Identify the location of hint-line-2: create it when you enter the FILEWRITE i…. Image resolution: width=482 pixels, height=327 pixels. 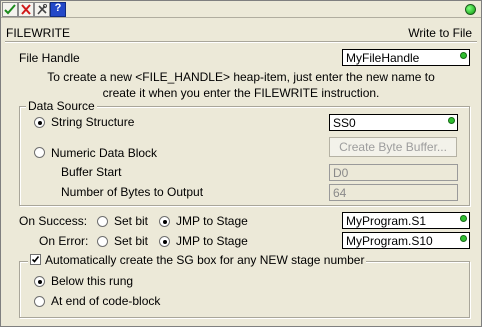
(241, 93).